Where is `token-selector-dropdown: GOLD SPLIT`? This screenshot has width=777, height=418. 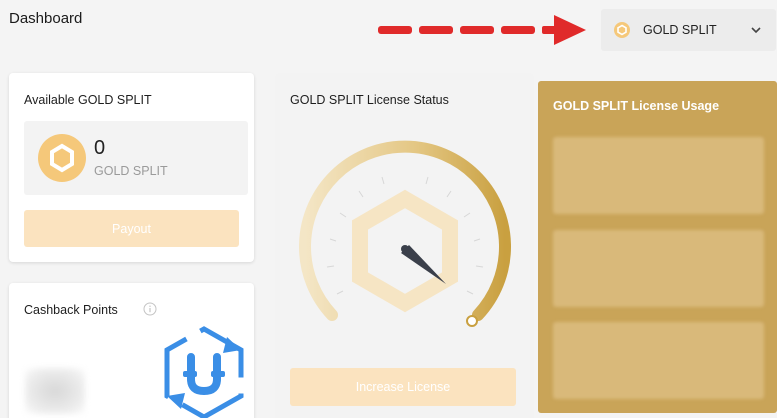 token-selector-dropdown: GOLD SPLIT is located at coordinates (688, 30).